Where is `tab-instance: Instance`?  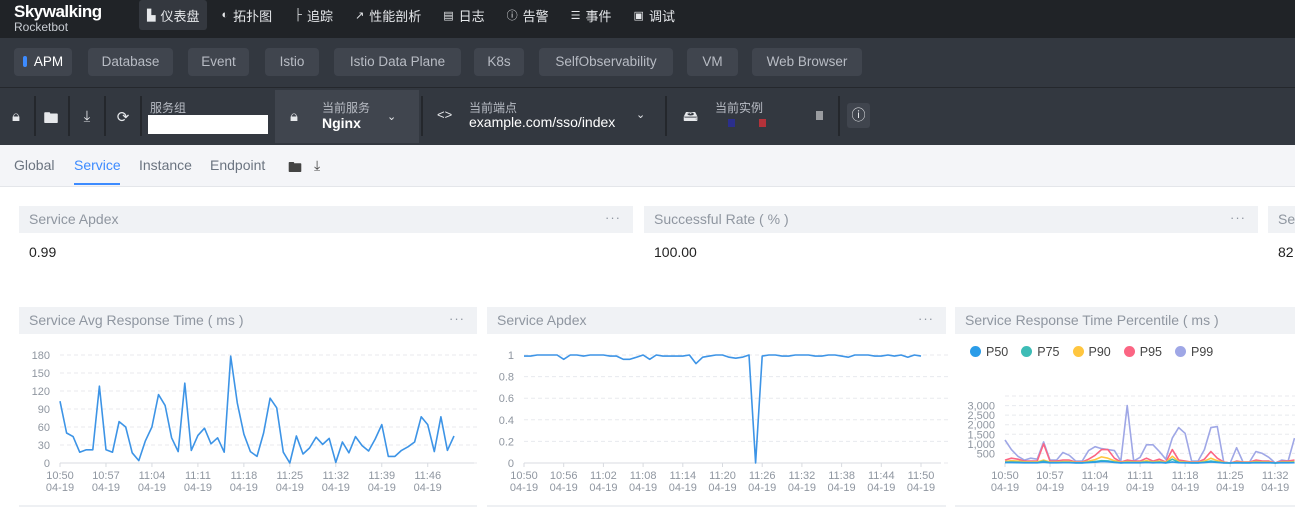
tab-instance: Instance is located at coordinates (165, 165).